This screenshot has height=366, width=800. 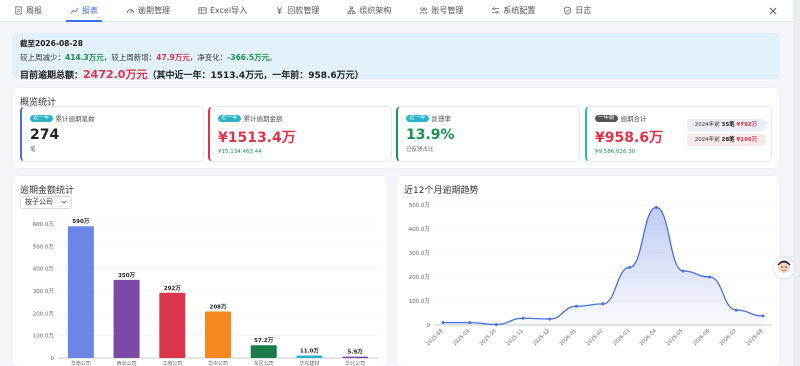 What do you see at coordinates (240, 152) in the screenshot?
I see `stat-sub: ¥15,134,463.44` at bounding box center [240, 152].